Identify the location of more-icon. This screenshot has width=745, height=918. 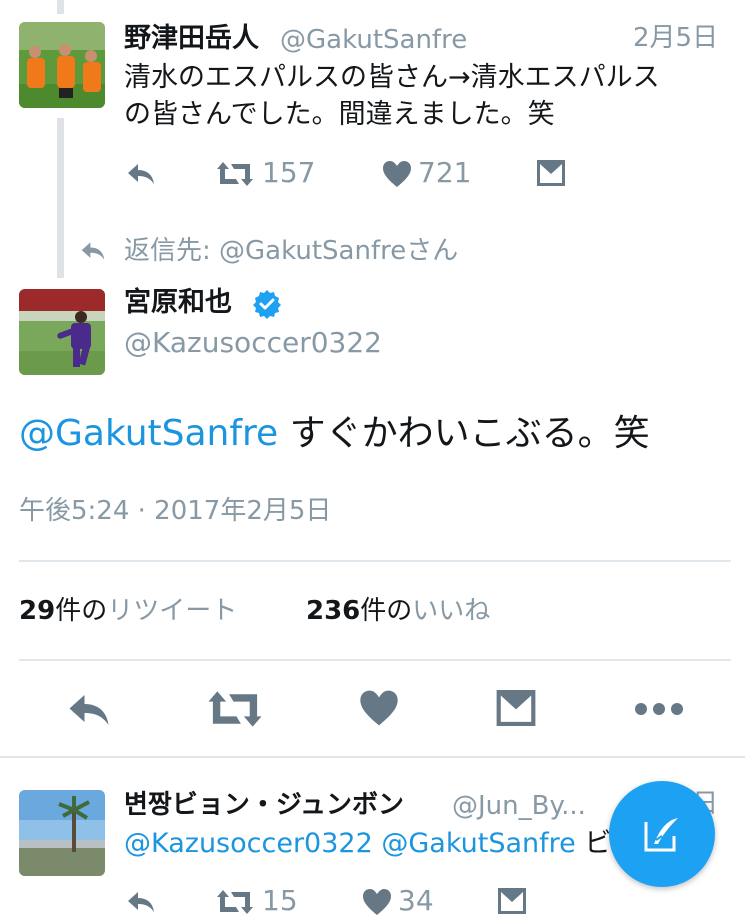
(659, 709).